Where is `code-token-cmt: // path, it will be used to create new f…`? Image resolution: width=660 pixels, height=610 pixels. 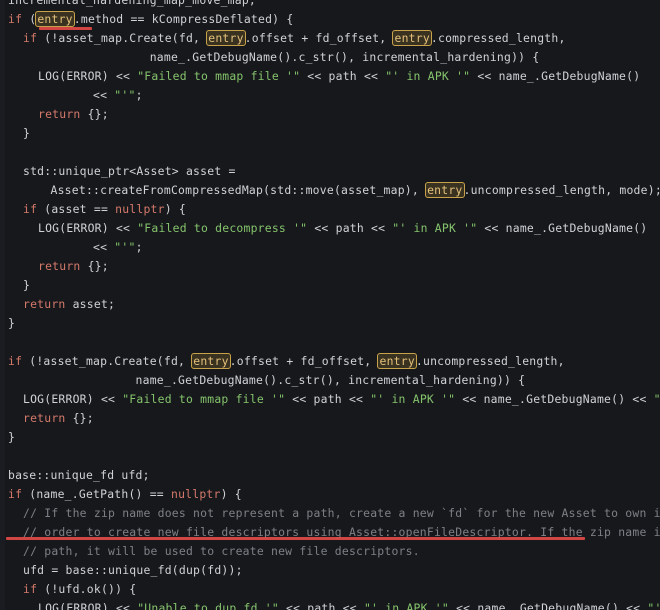
code-token-cmt: // path, it will be used to create new f… is located at coordinates (221, 551).